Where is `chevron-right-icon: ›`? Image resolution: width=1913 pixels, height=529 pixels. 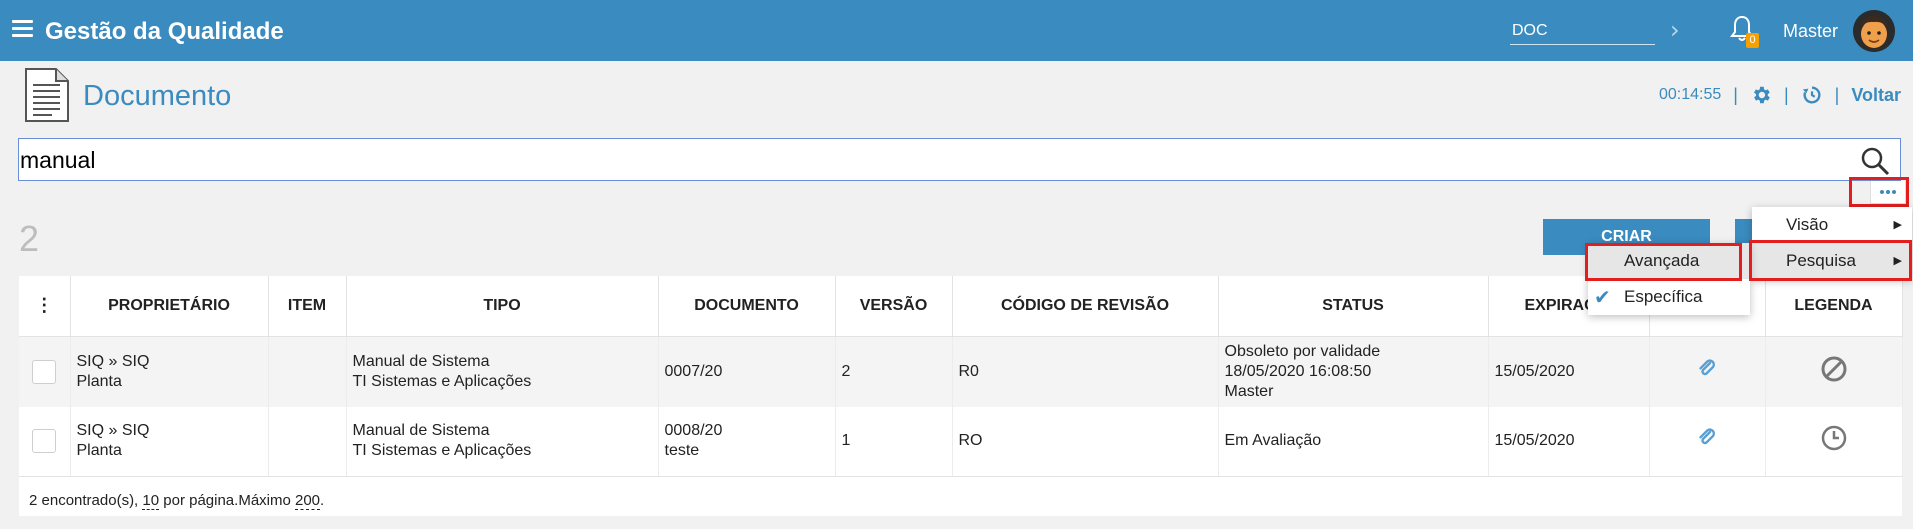 chevron-right-icon: › is located at coordinates (1675, 30).